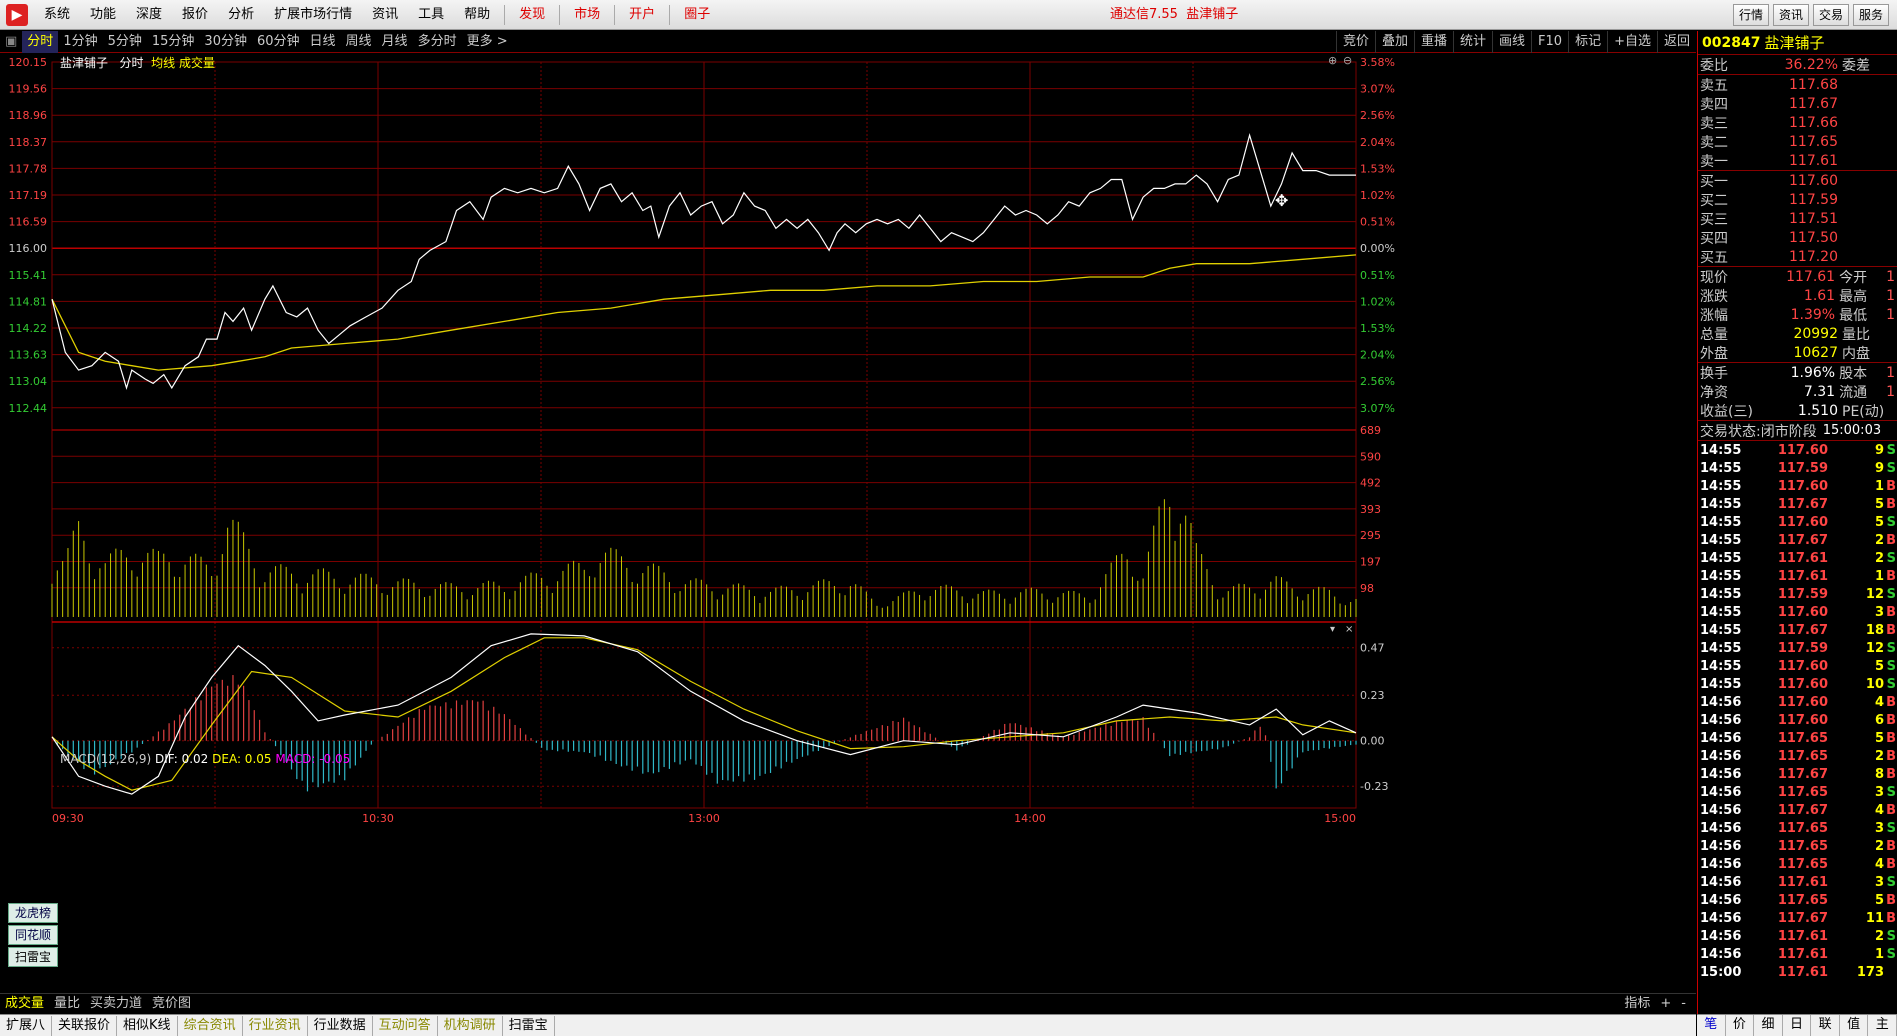  What do you see at coordinates (1714, 65) in the screenshot?
I see `weibi-label: 委比` at bounding box center [1714, 65].